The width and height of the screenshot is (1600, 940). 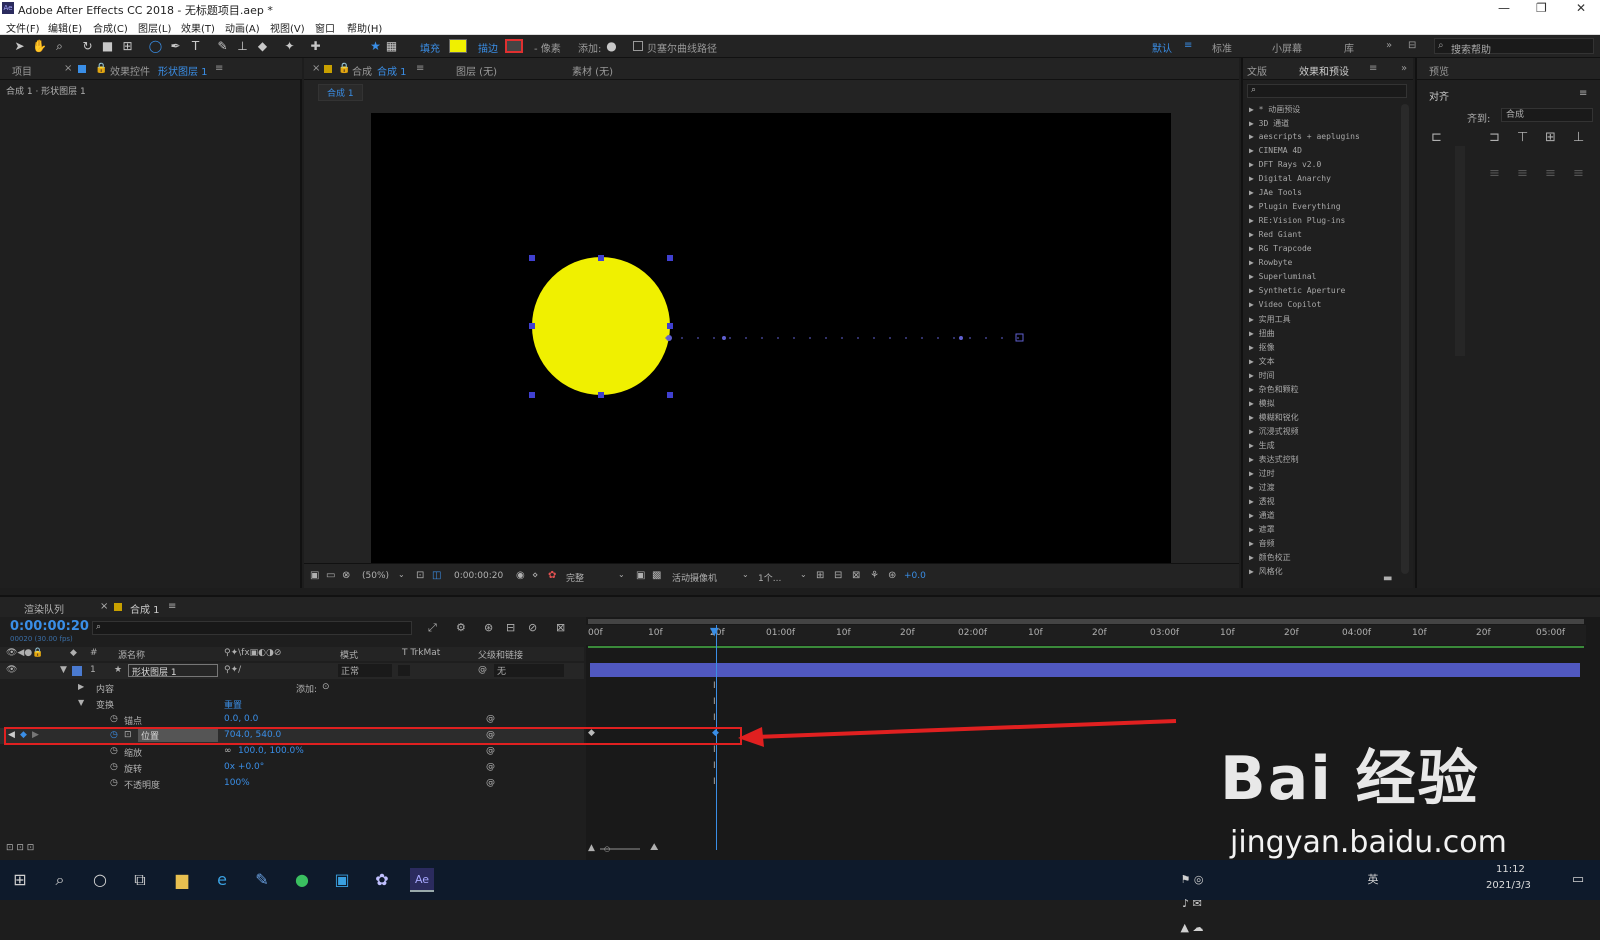 I want to click on wechat-icon: ●, so click(x=302, y=880).